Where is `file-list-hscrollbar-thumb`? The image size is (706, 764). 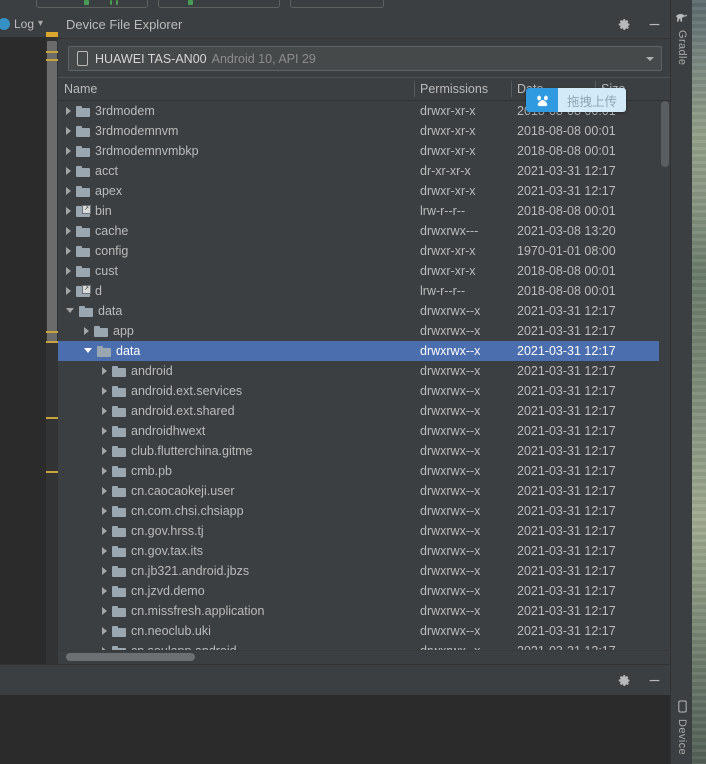 file-list-hscrollbar-thumb is located at coordinates (130, 657).